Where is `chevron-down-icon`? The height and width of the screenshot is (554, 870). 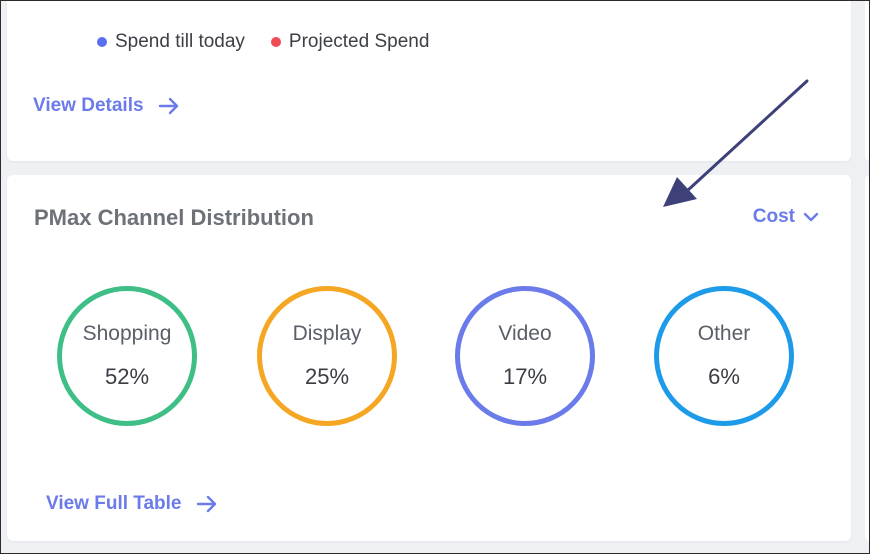
chevron-down-icon is located at coordinates (811, 217).